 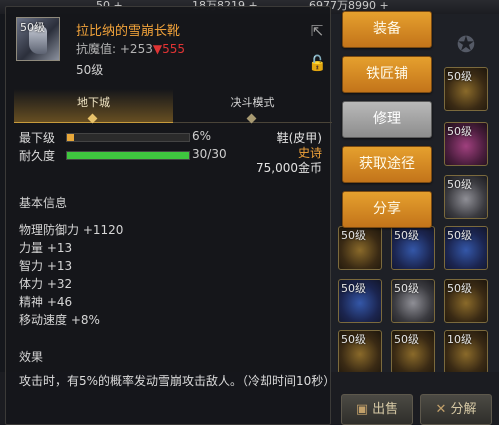 I want to click on star-icon: ✪, so click(x=466, y=46).